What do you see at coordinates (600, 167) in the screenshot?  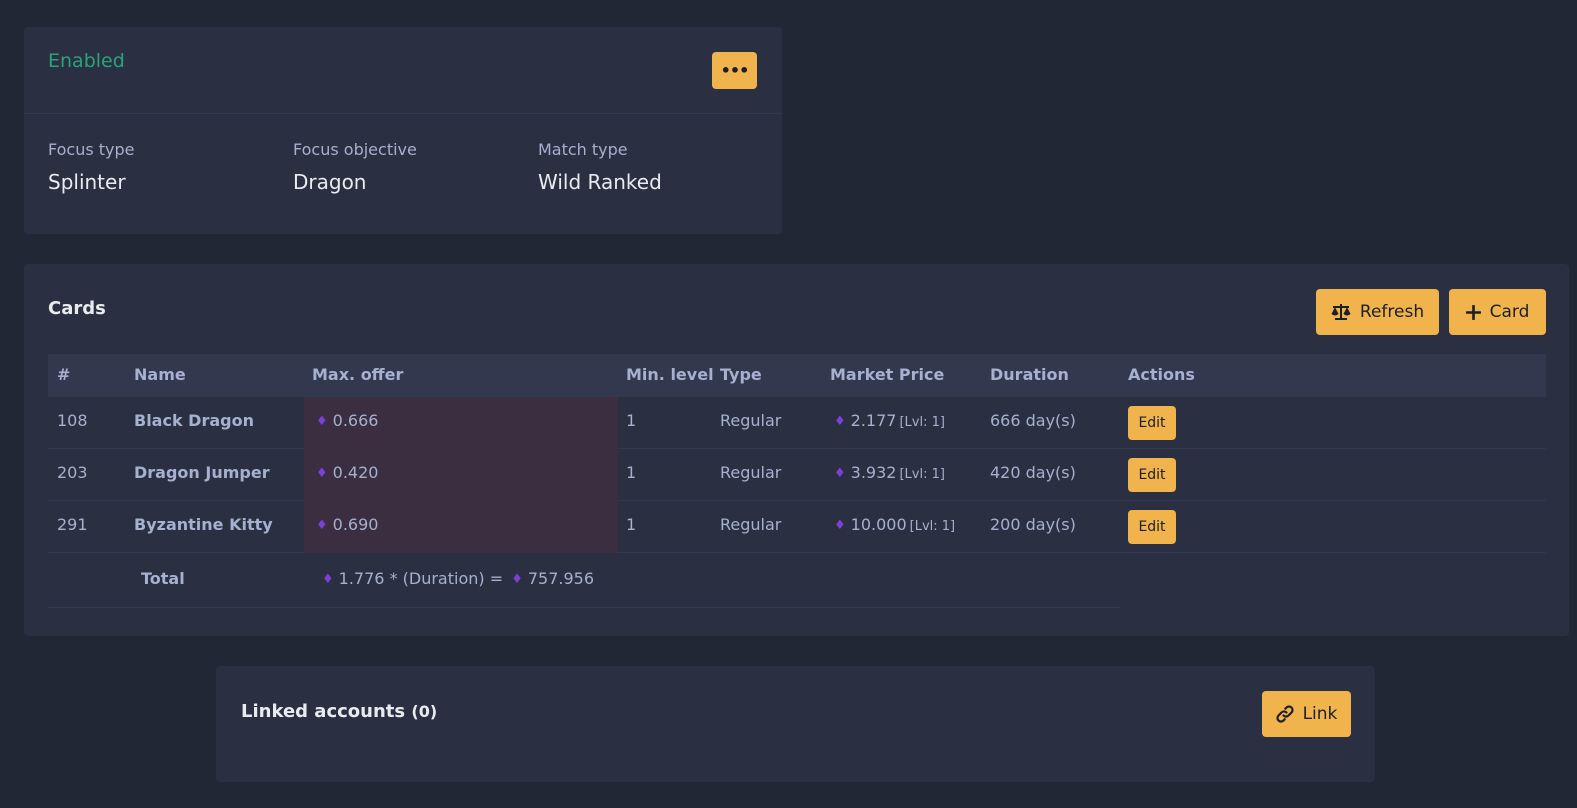 I see `match-type-field: Match type Wild Ranked` at bounding box center [600, 167].